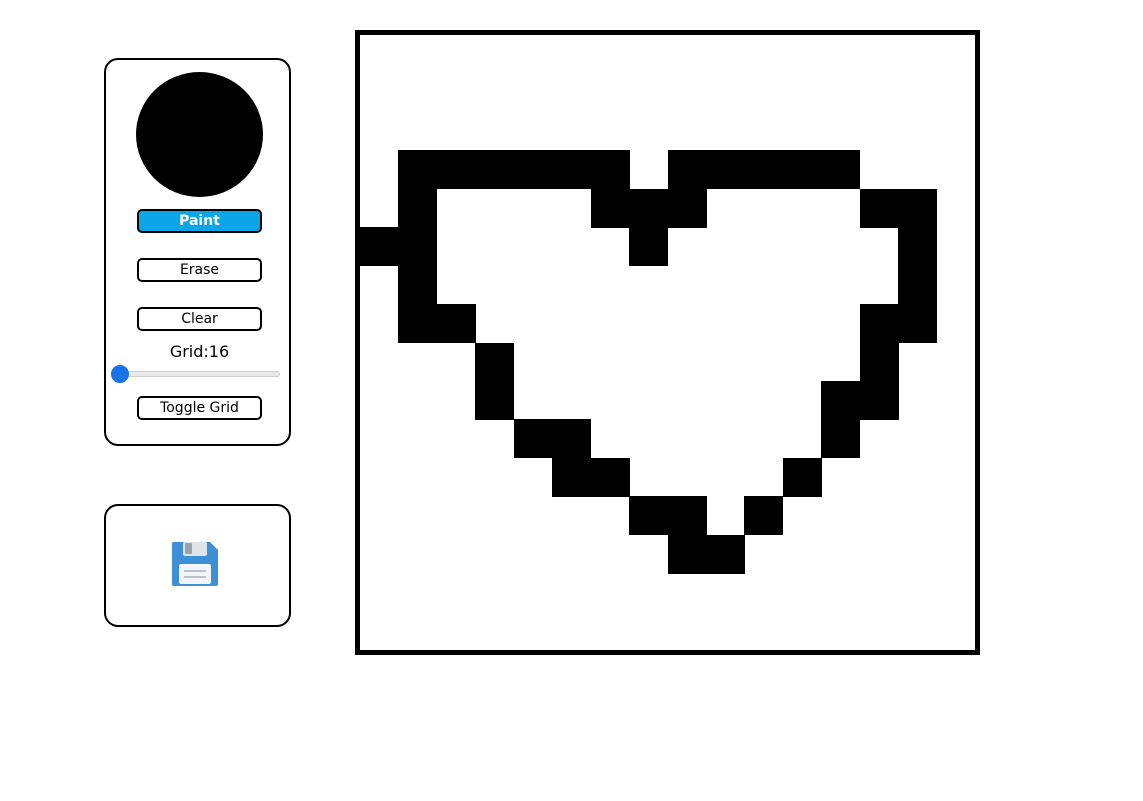 The height and width of the screenshot is (801, 1143). What do you see at coordinates (199, 221) in the screenshot?
I see `paint-button: Paint` at bounding box center [199, 221].